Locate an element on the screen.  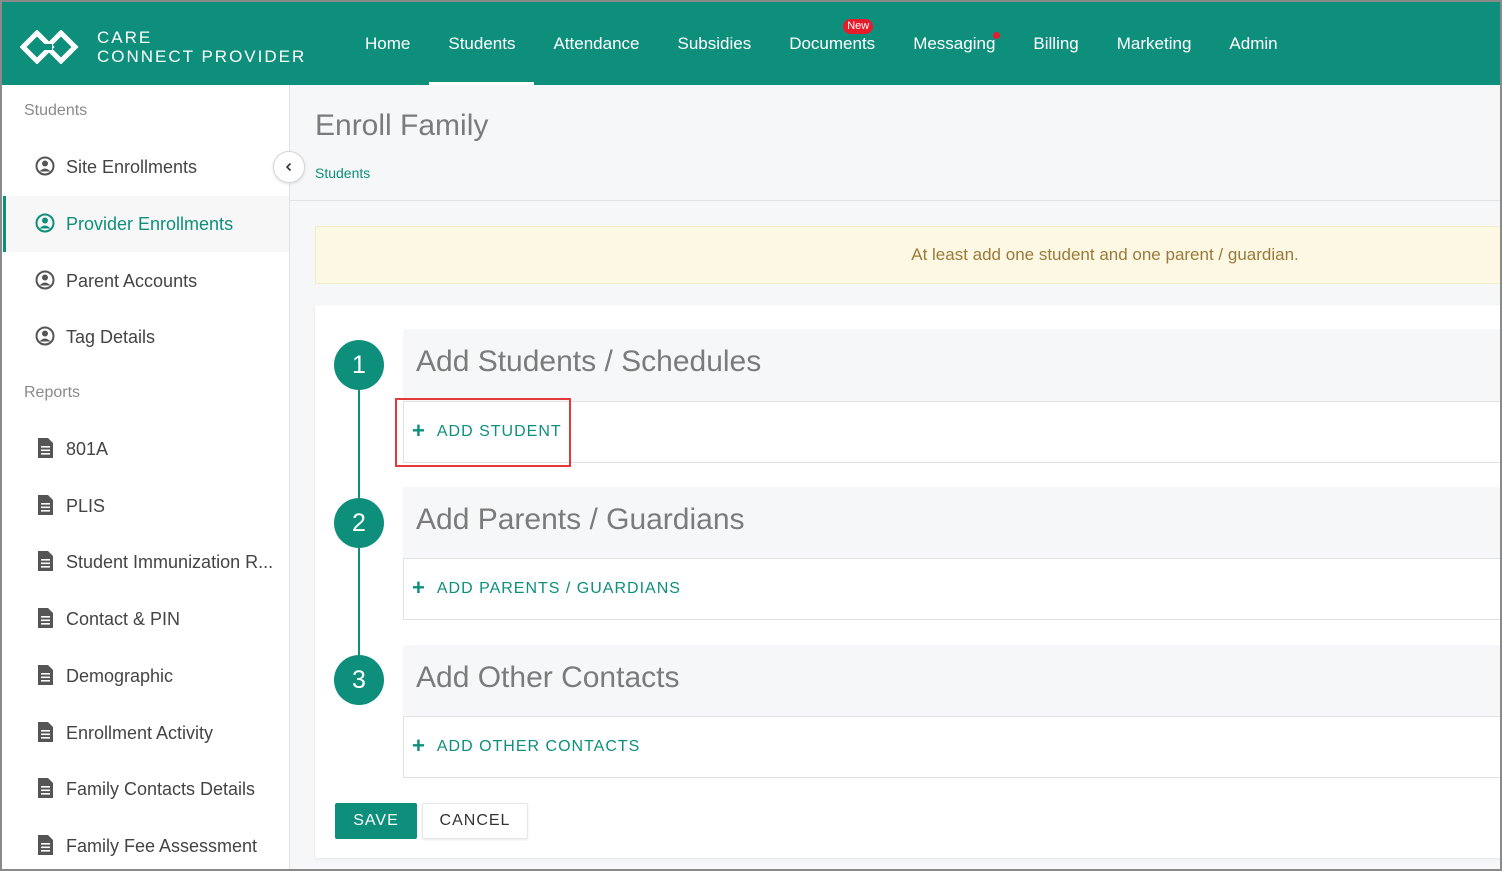
nav-admin: Admin is located at coordinates (1253, 42).